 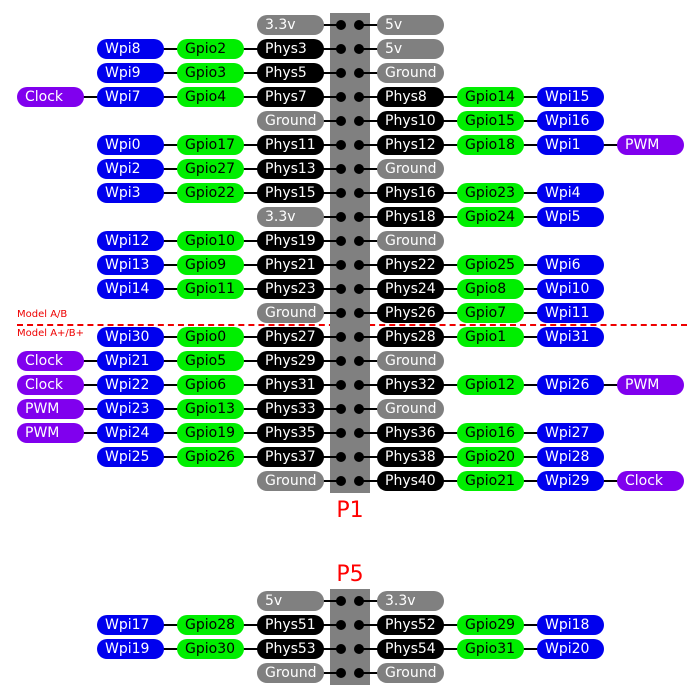 What do you see at coordinates (490, 649) in the screenshot?
I see `gpio-label: Gpio31` at bounding box center [490, 649].